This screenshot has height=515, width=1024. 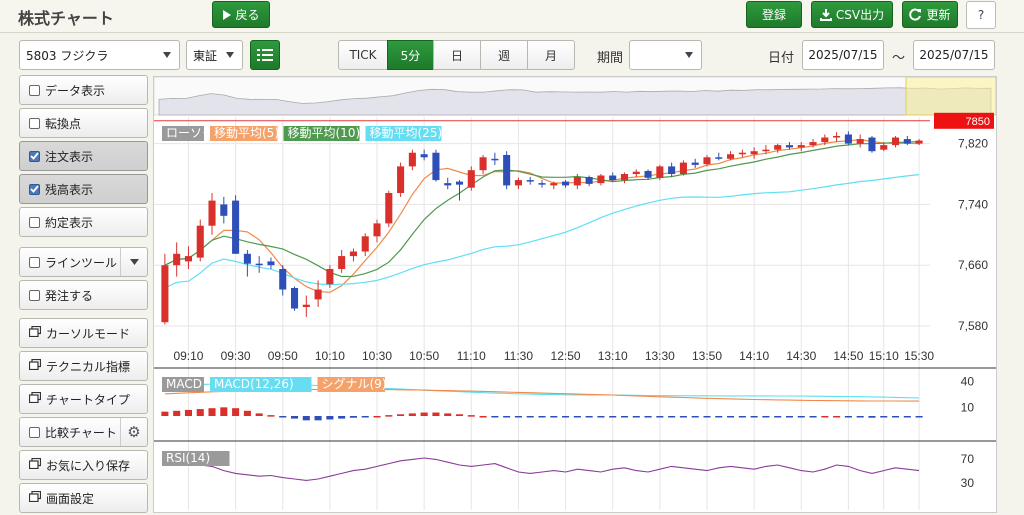 What do you see at coordinates (99, 55) in the screenshot?
I see `stock-select: 5803 フジクラ` at bounding box center [99, 55].